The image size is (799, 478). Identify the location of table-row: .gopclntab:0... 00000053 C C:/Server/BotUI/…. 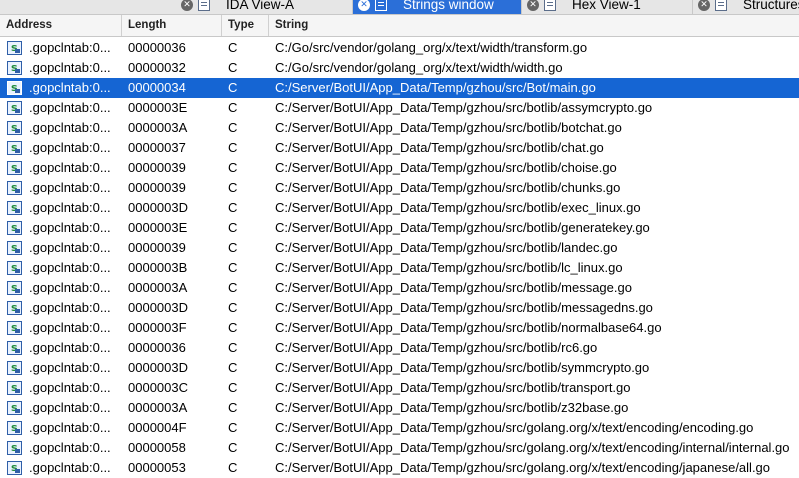
(399, 468).